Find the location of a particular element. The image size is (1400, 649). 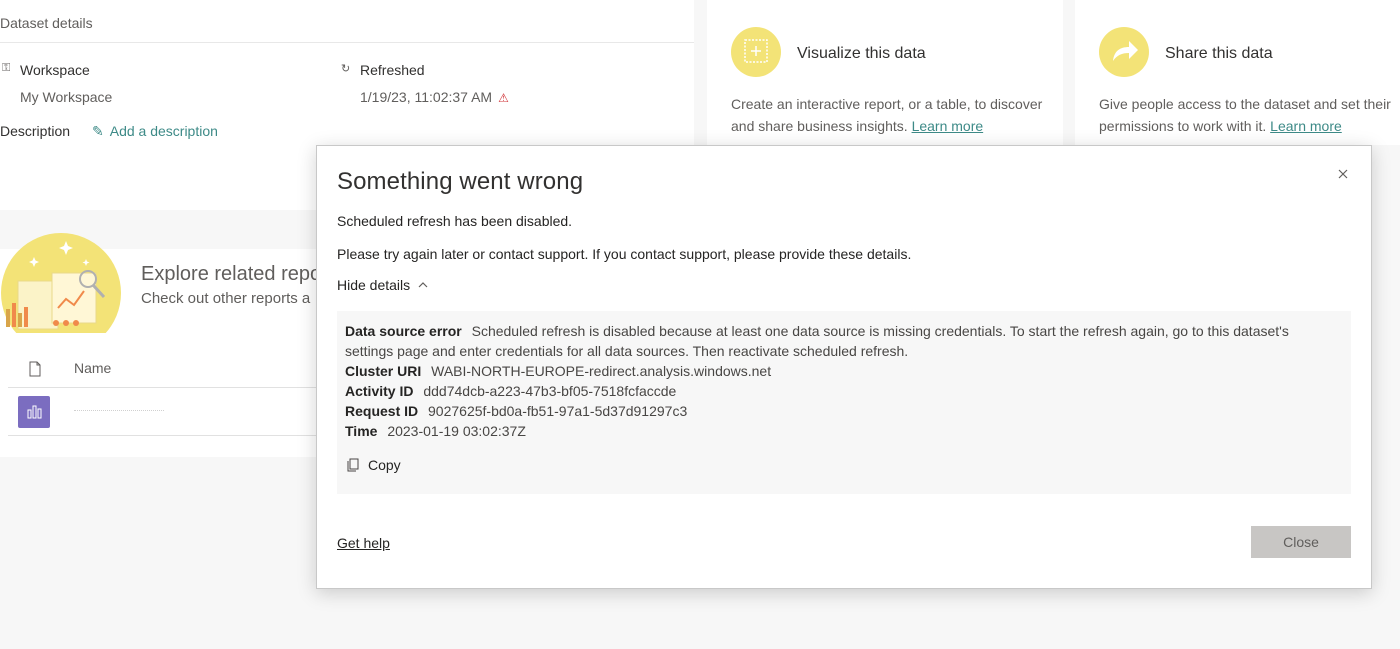

file-icon is located at coordinates (35, 369).